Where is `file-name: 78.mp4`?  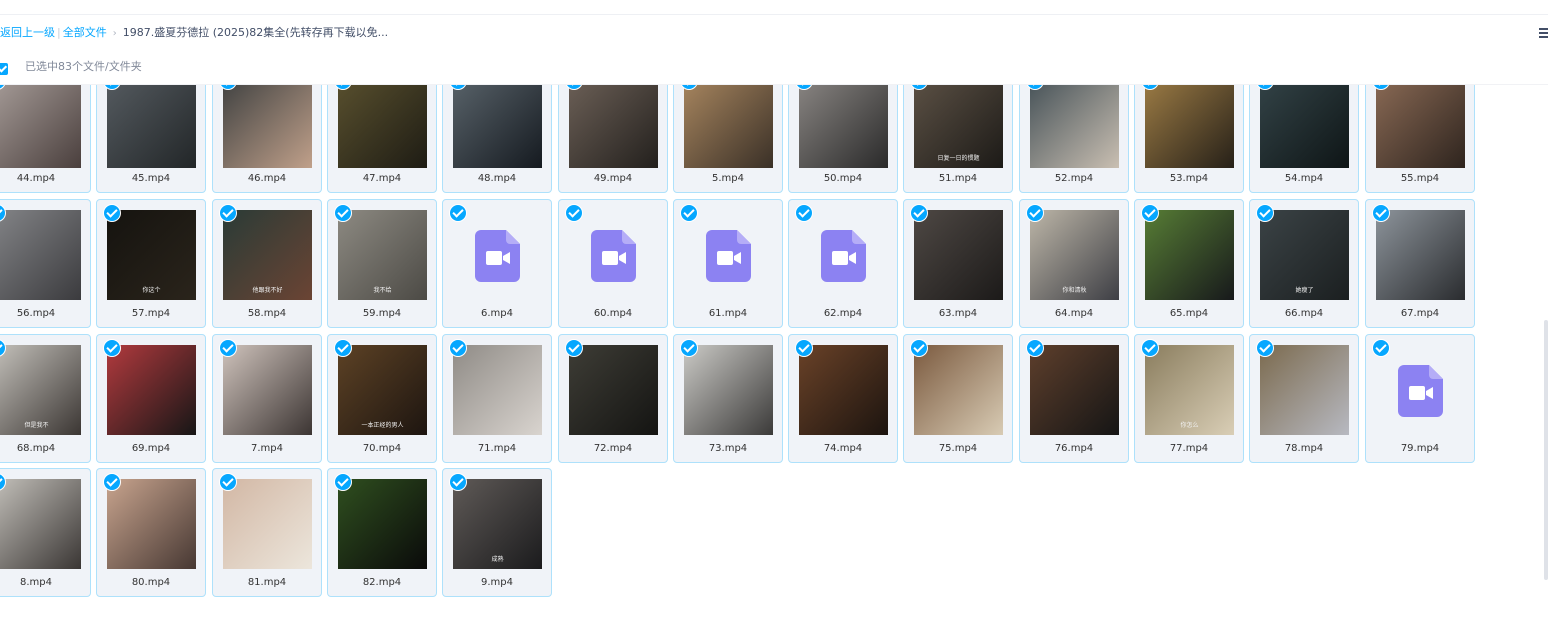 file-name: 78.mp4 is located at coordinates (1304, 448).